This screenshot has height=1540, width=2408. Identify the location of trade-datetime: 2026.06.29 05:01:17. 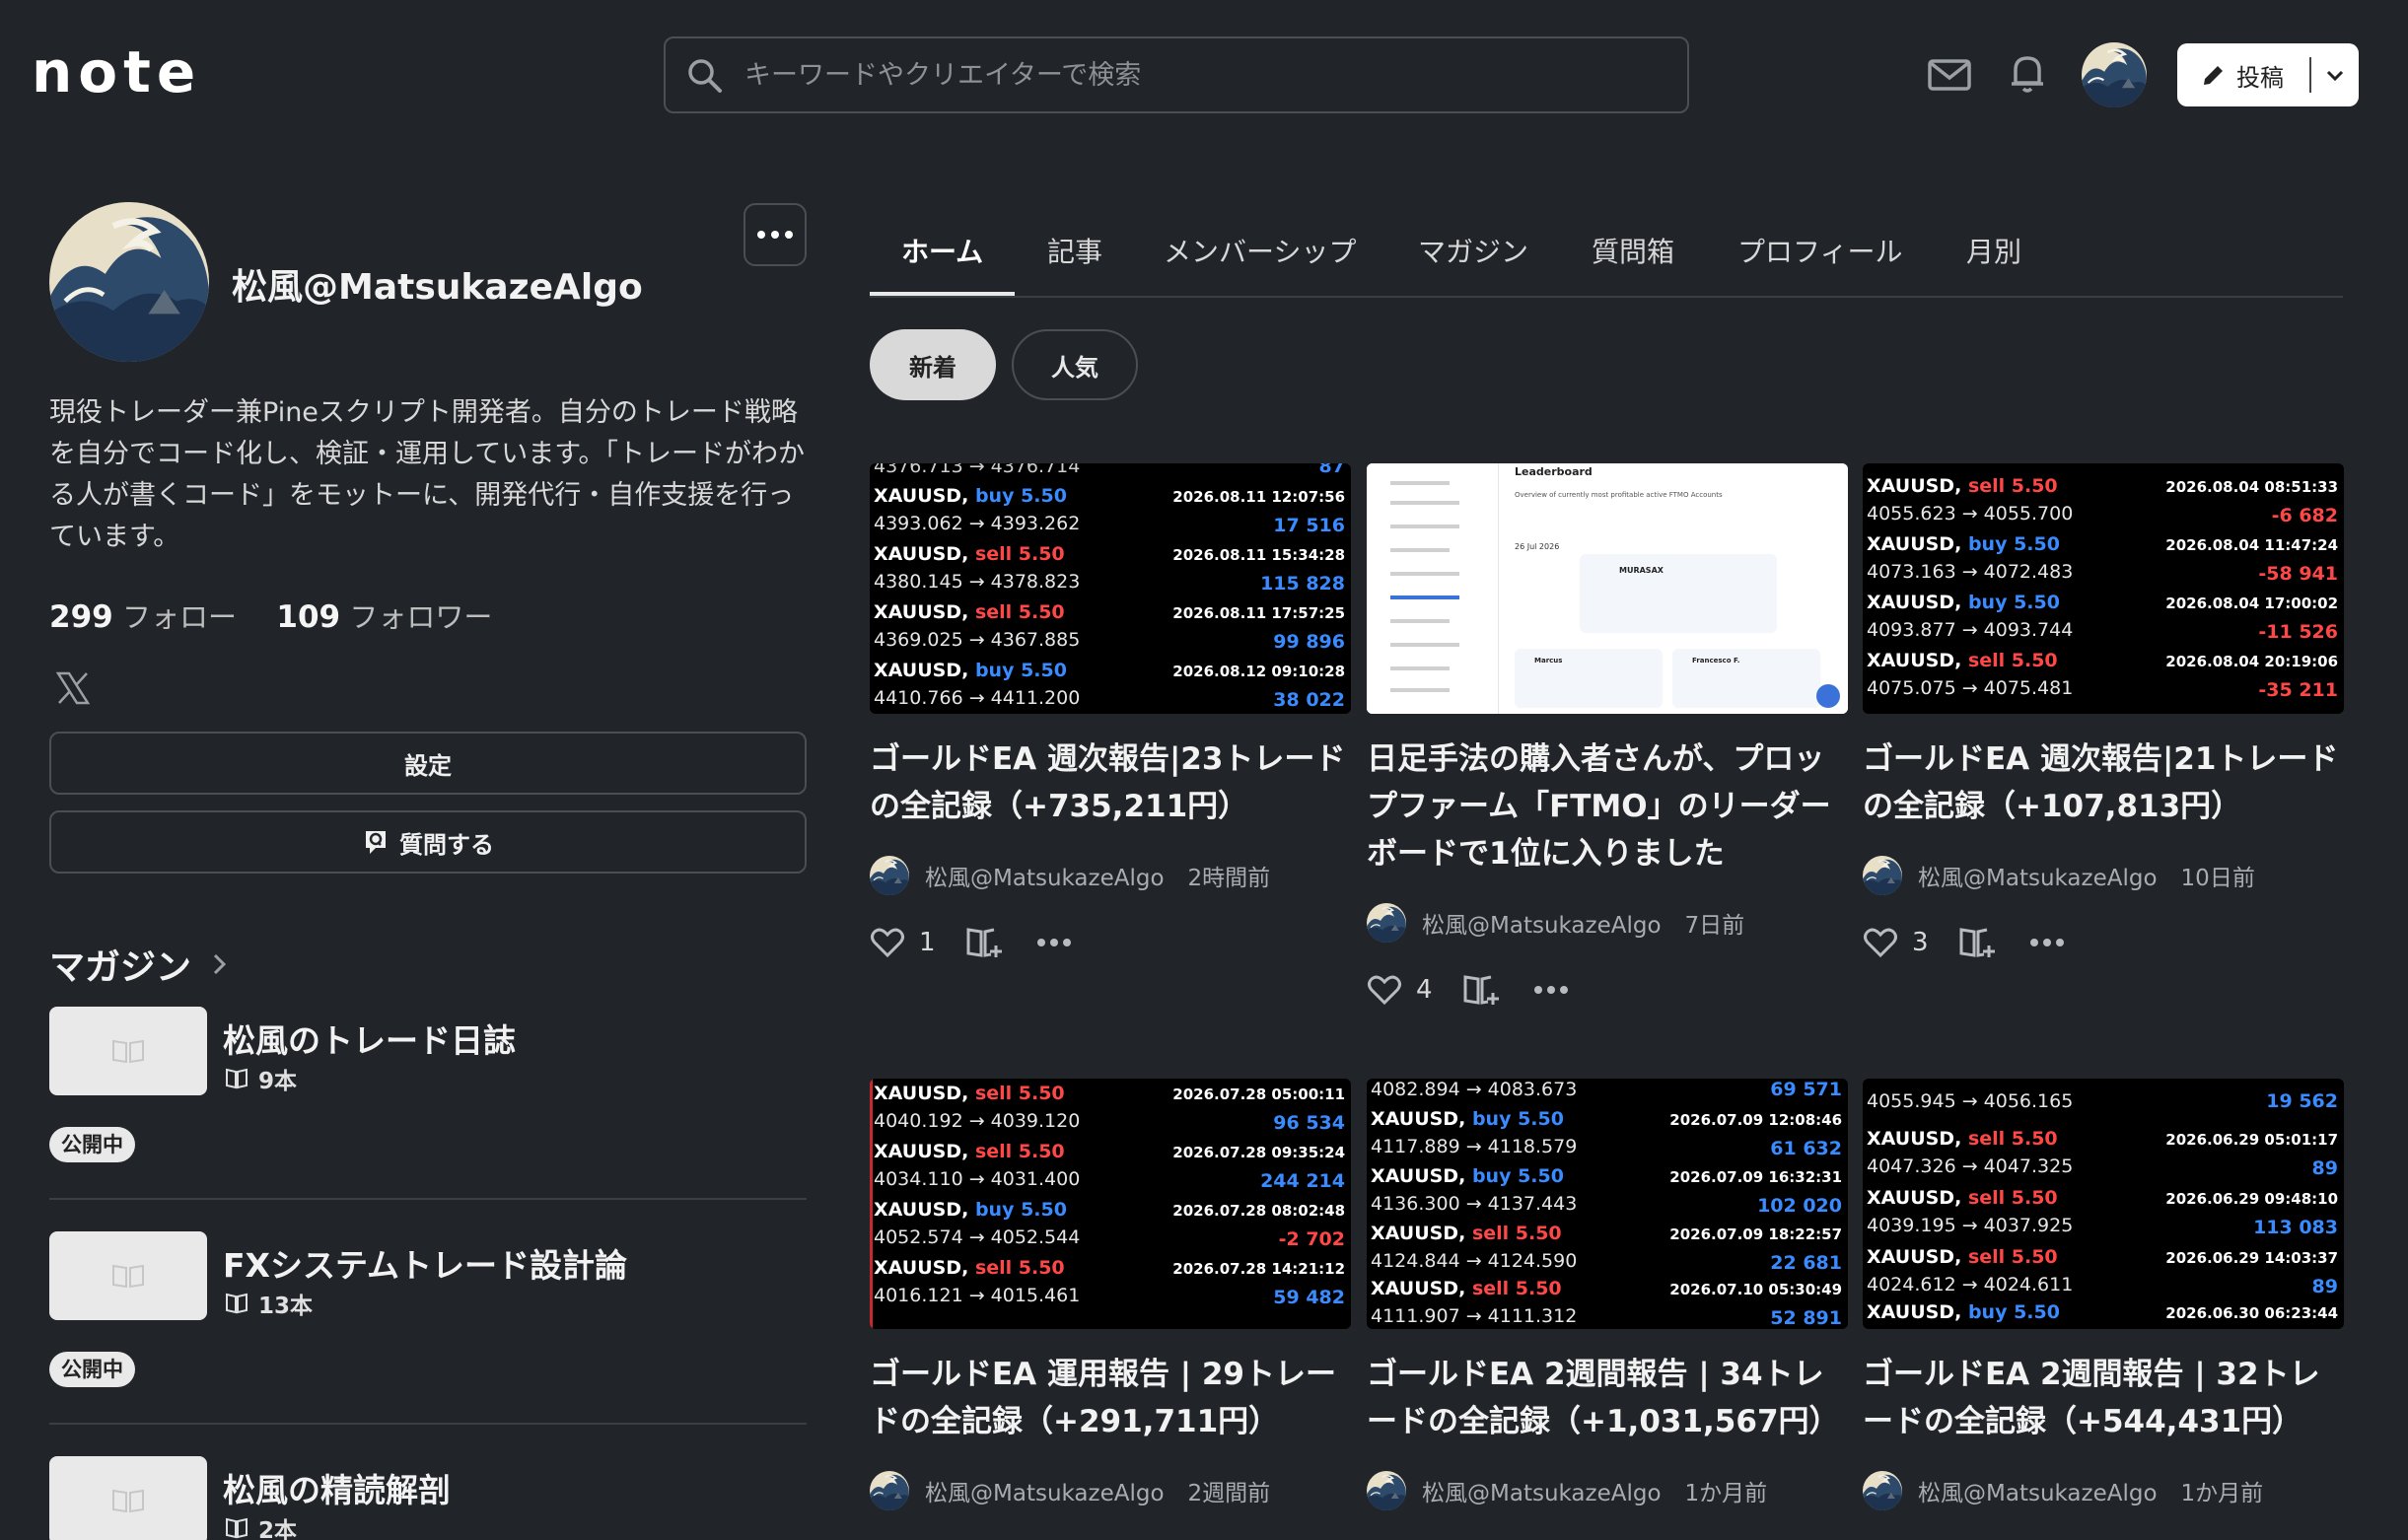
(2251, 1140).